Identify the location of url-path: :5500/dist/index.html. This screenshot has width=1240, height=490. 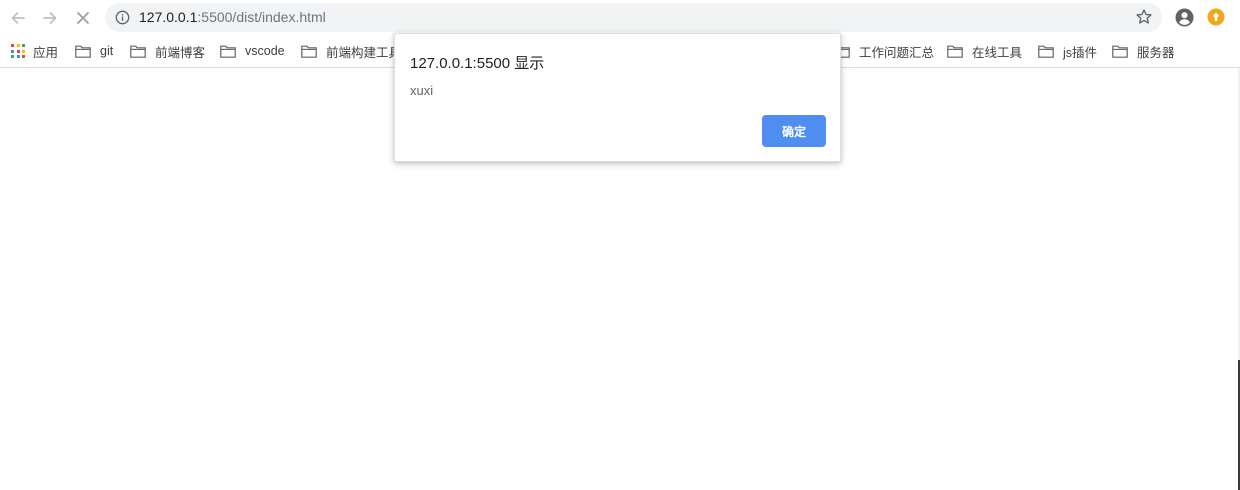
(261, 17).